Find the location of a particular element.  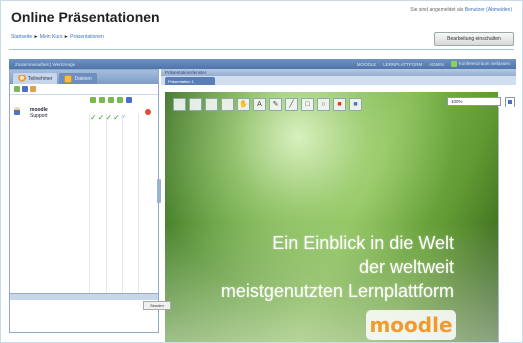

topbar-menu: Zusammenarbeit | Werkzeuge is located at coordinates (45, 64).